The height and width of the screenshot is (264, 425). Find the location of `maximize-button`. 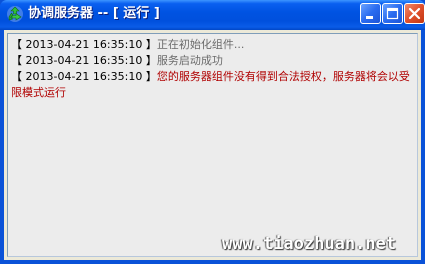

maximize-button is located at coordinates (392, 13).